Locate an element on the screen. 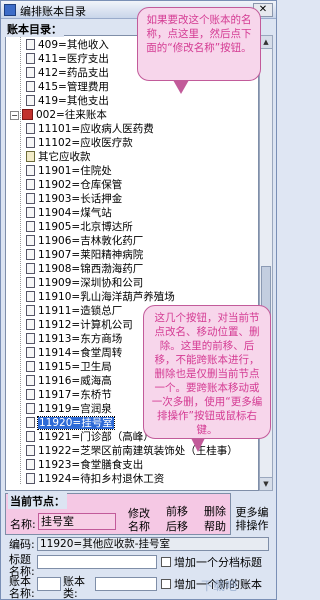  tag-name-input is located at coordinates (97, 562).